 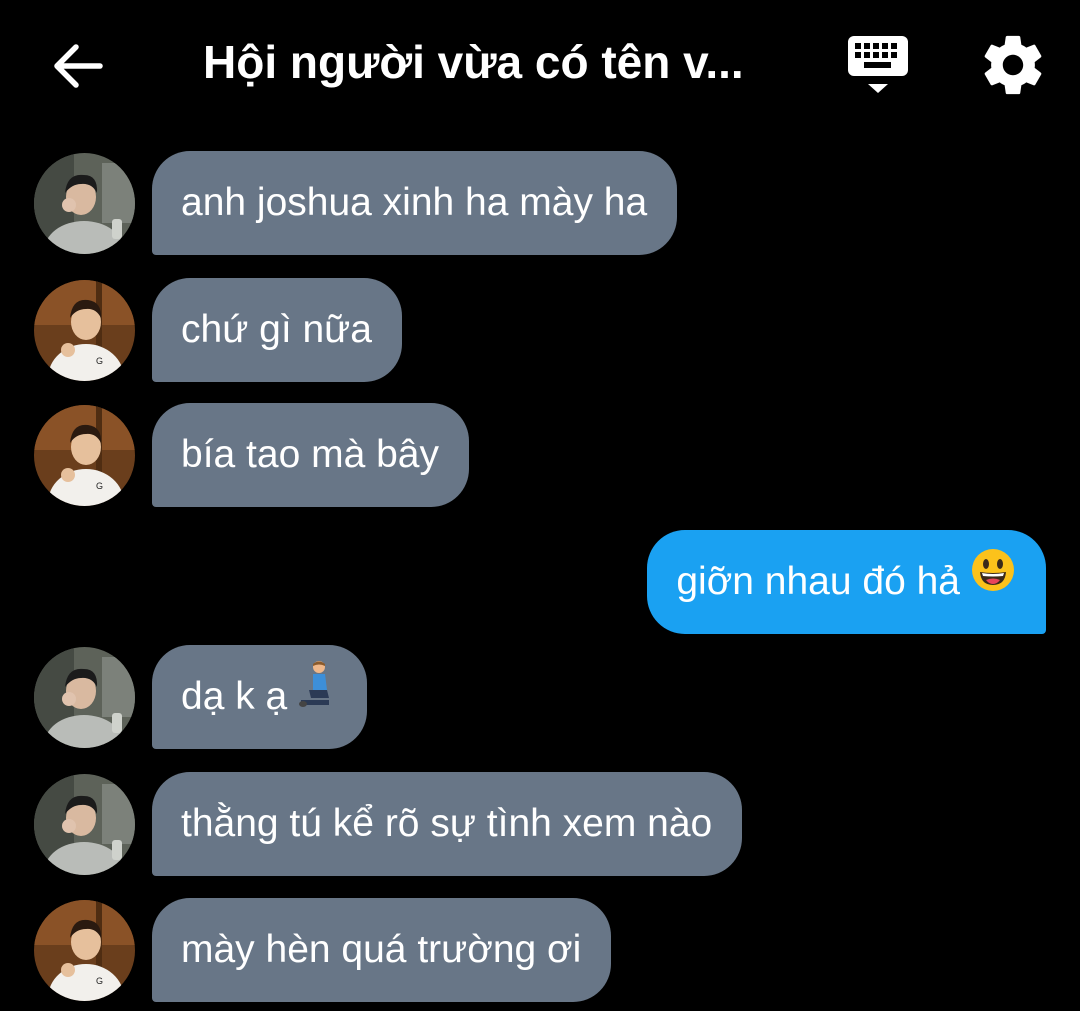 I want to click on message-text: anh joshua xinh ha mày ha, so click(x=414, y=202).